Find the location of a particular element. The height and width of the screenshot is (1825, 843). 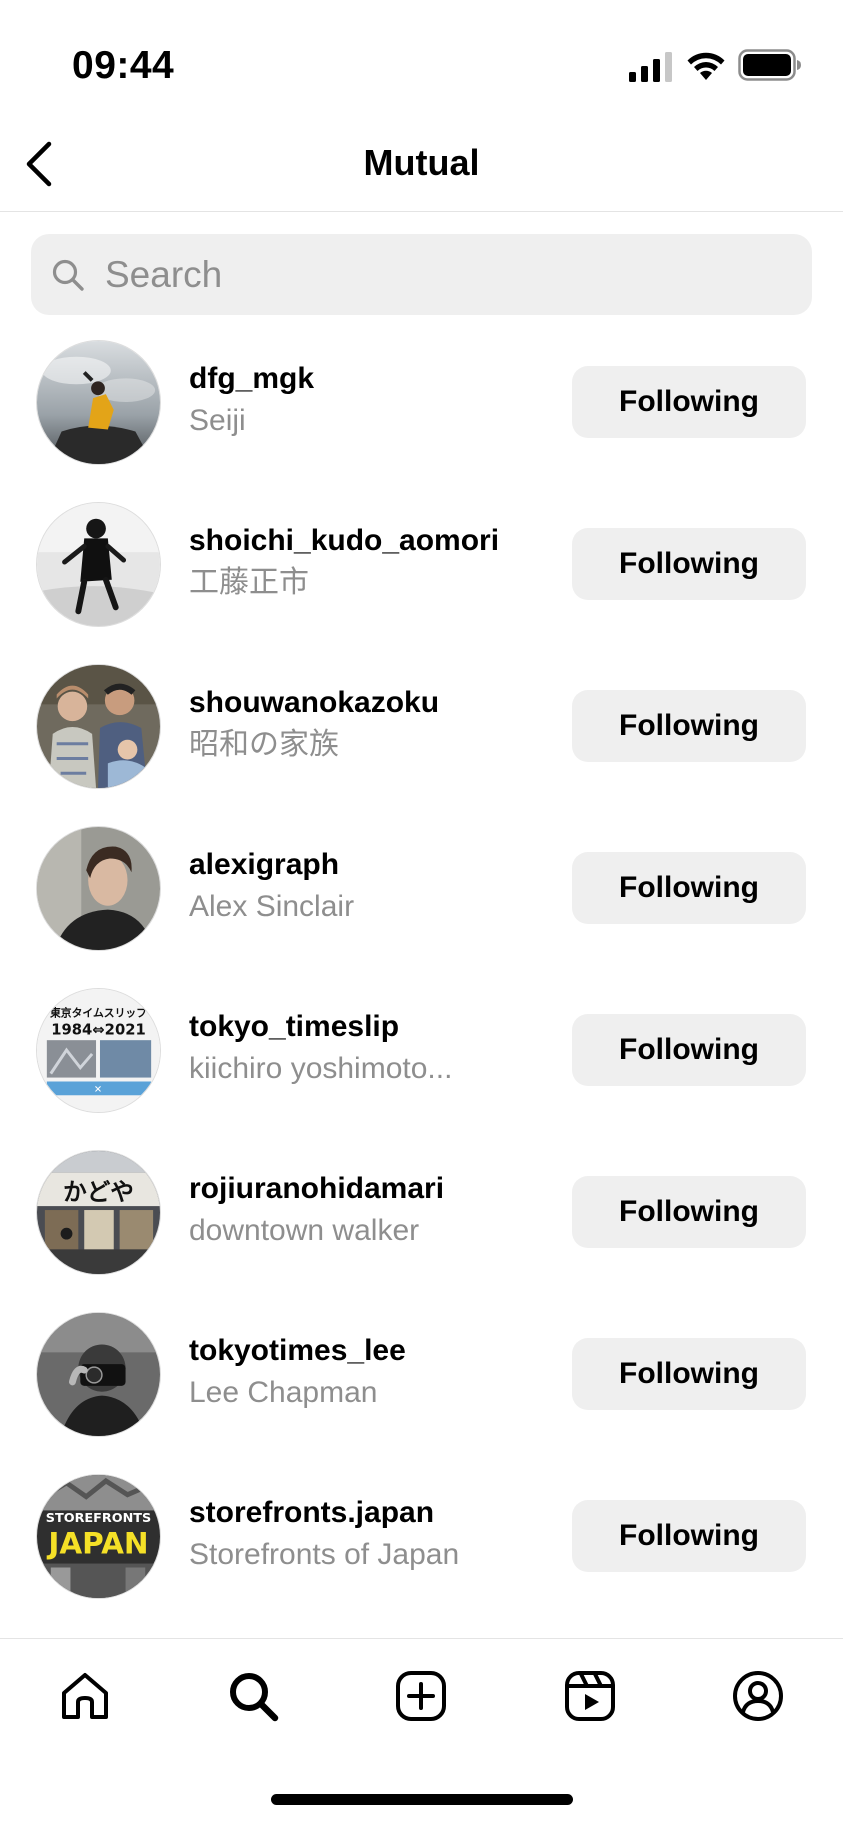

list-item: tokyotimes_lee Lee Chapman Following is located at coordinates (421, 1386).